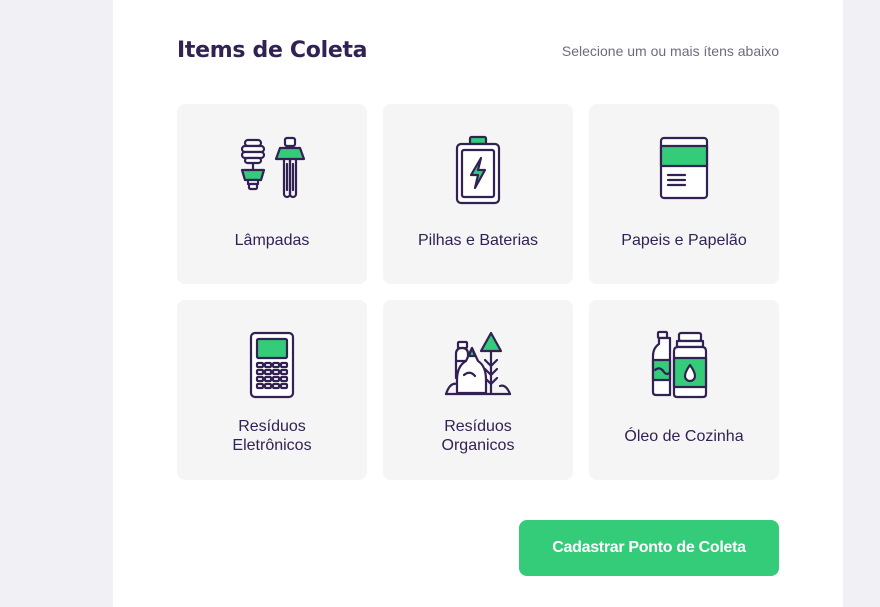  Describe the element at coordinates (272, 366) in the screenshot. I see `electronics-icon` at that location.